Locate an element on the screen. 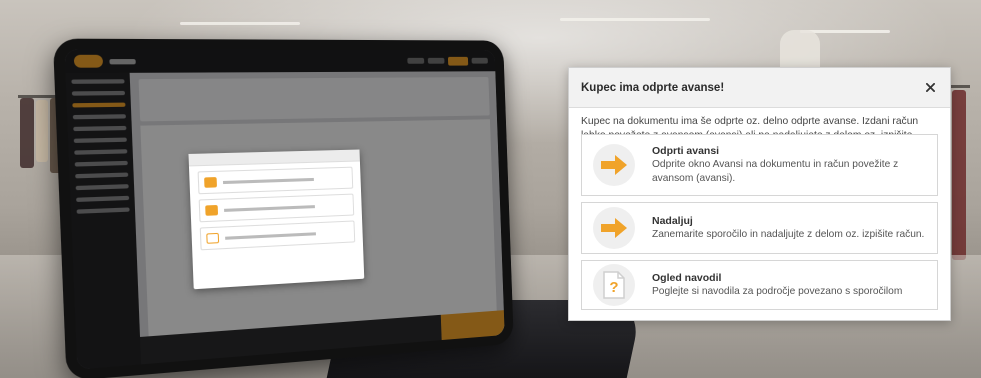 The width and height of the screenshot is (981, 378). option-icon-wrap: ? is located at coordinates (614, 285).